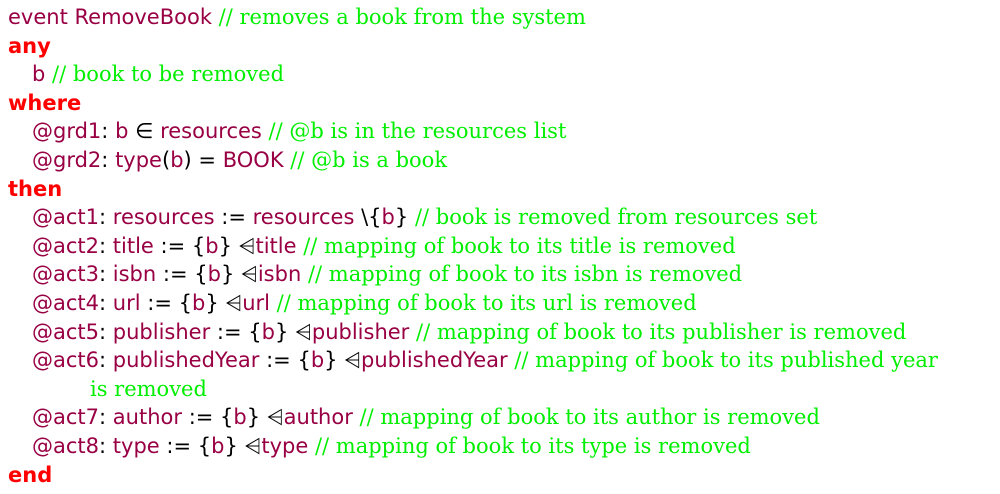  What do you see at coordinates (207, 159) in the screenshot?
I see `guard-operator: =` at bounding box center [207, 159].